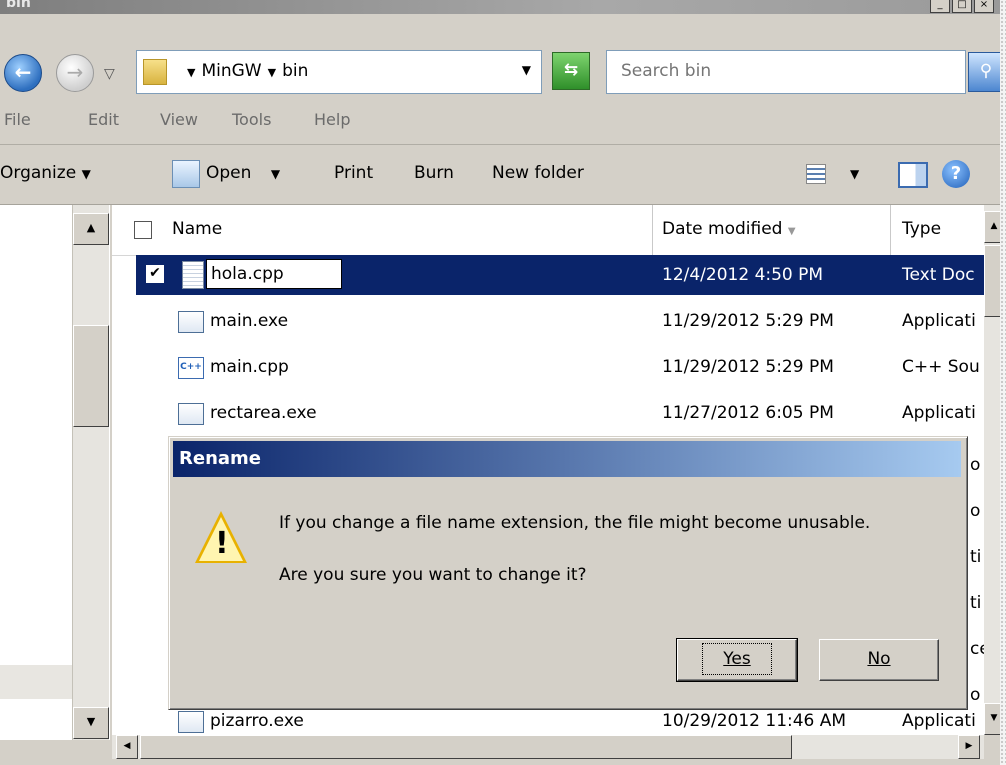 This screenshot has width=1006, height=765. Describe the element at coordinates (222, 543) in the screenshot. I see `warning-mark: !` at that location.